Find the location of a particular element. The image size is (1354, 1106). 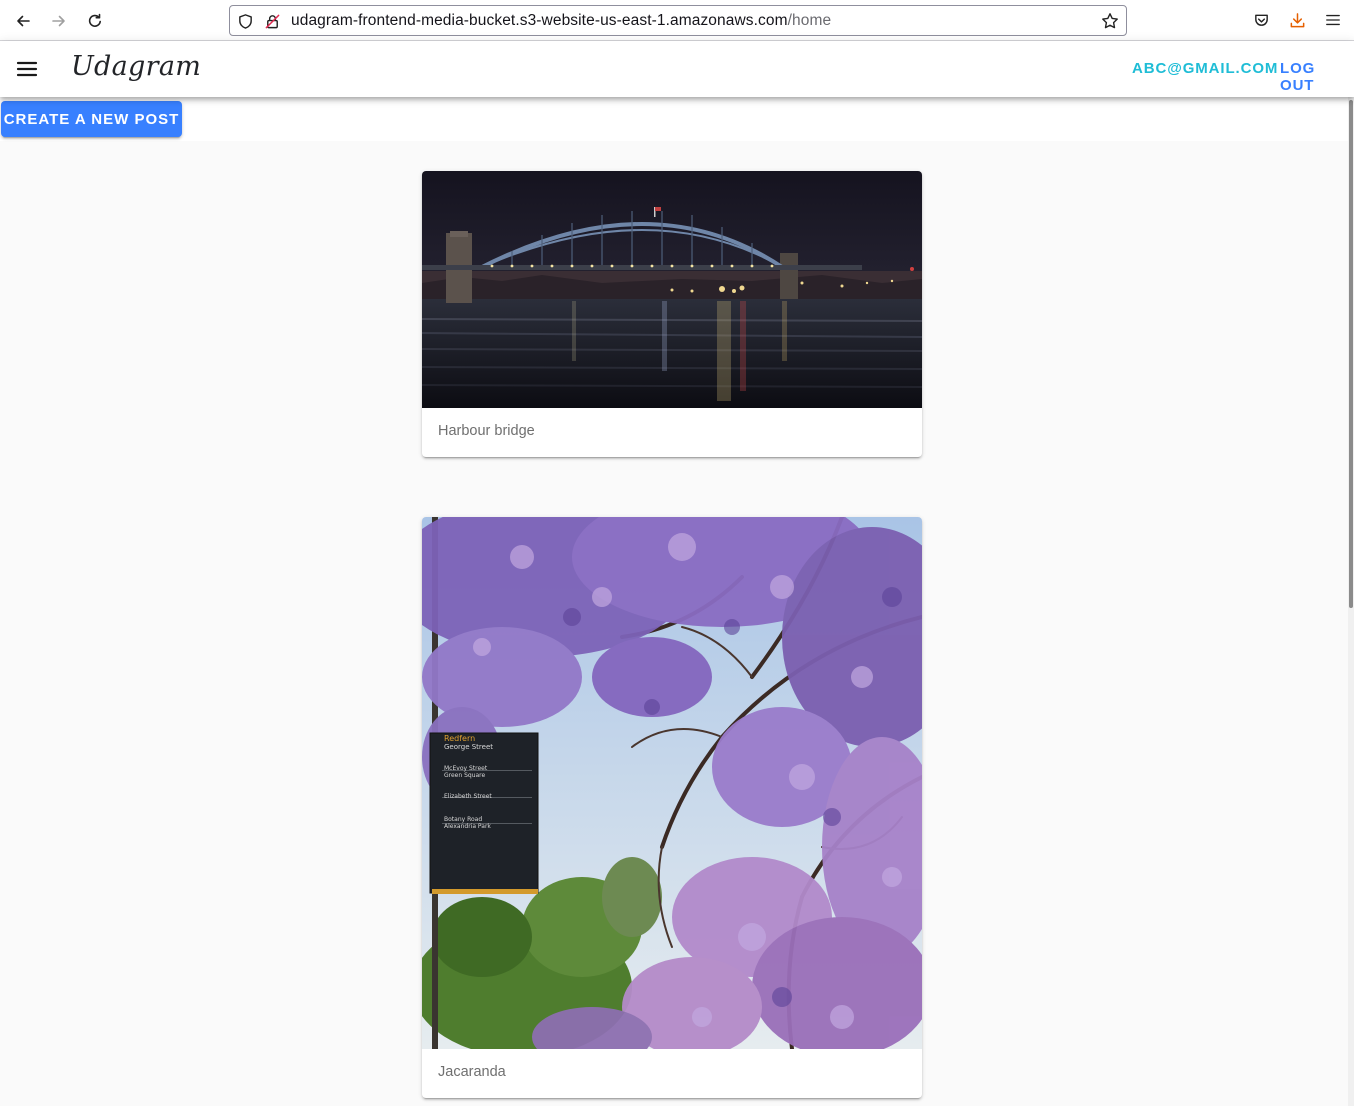

url-path: /home is located at coordinates (809, 20).